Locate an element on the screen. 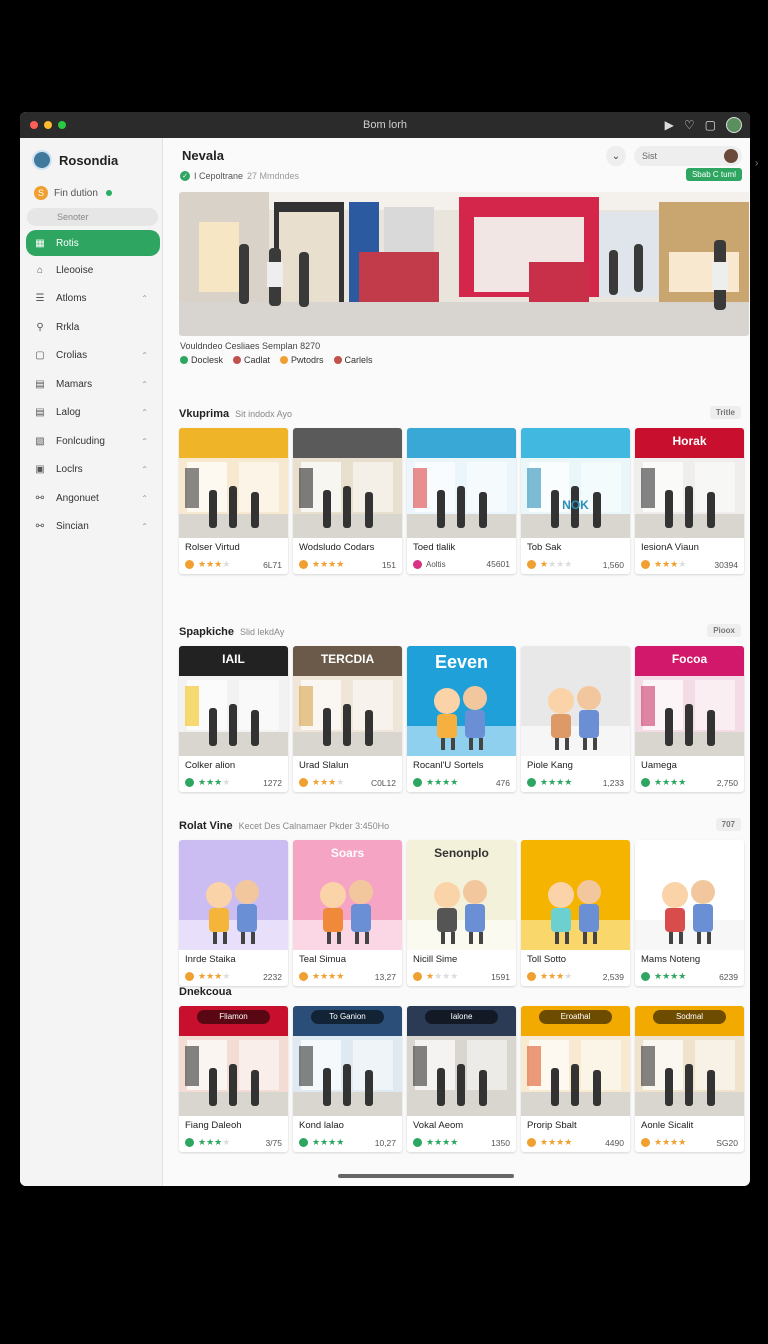  section-badge: Tritle is located at coordinates (725, 412).